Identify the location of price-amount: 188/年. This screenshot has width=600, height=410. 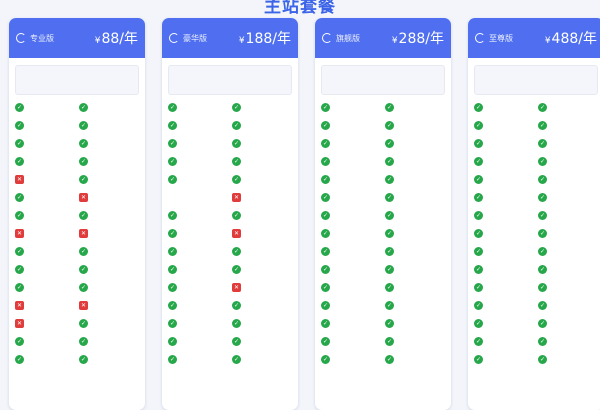
(268, 39).